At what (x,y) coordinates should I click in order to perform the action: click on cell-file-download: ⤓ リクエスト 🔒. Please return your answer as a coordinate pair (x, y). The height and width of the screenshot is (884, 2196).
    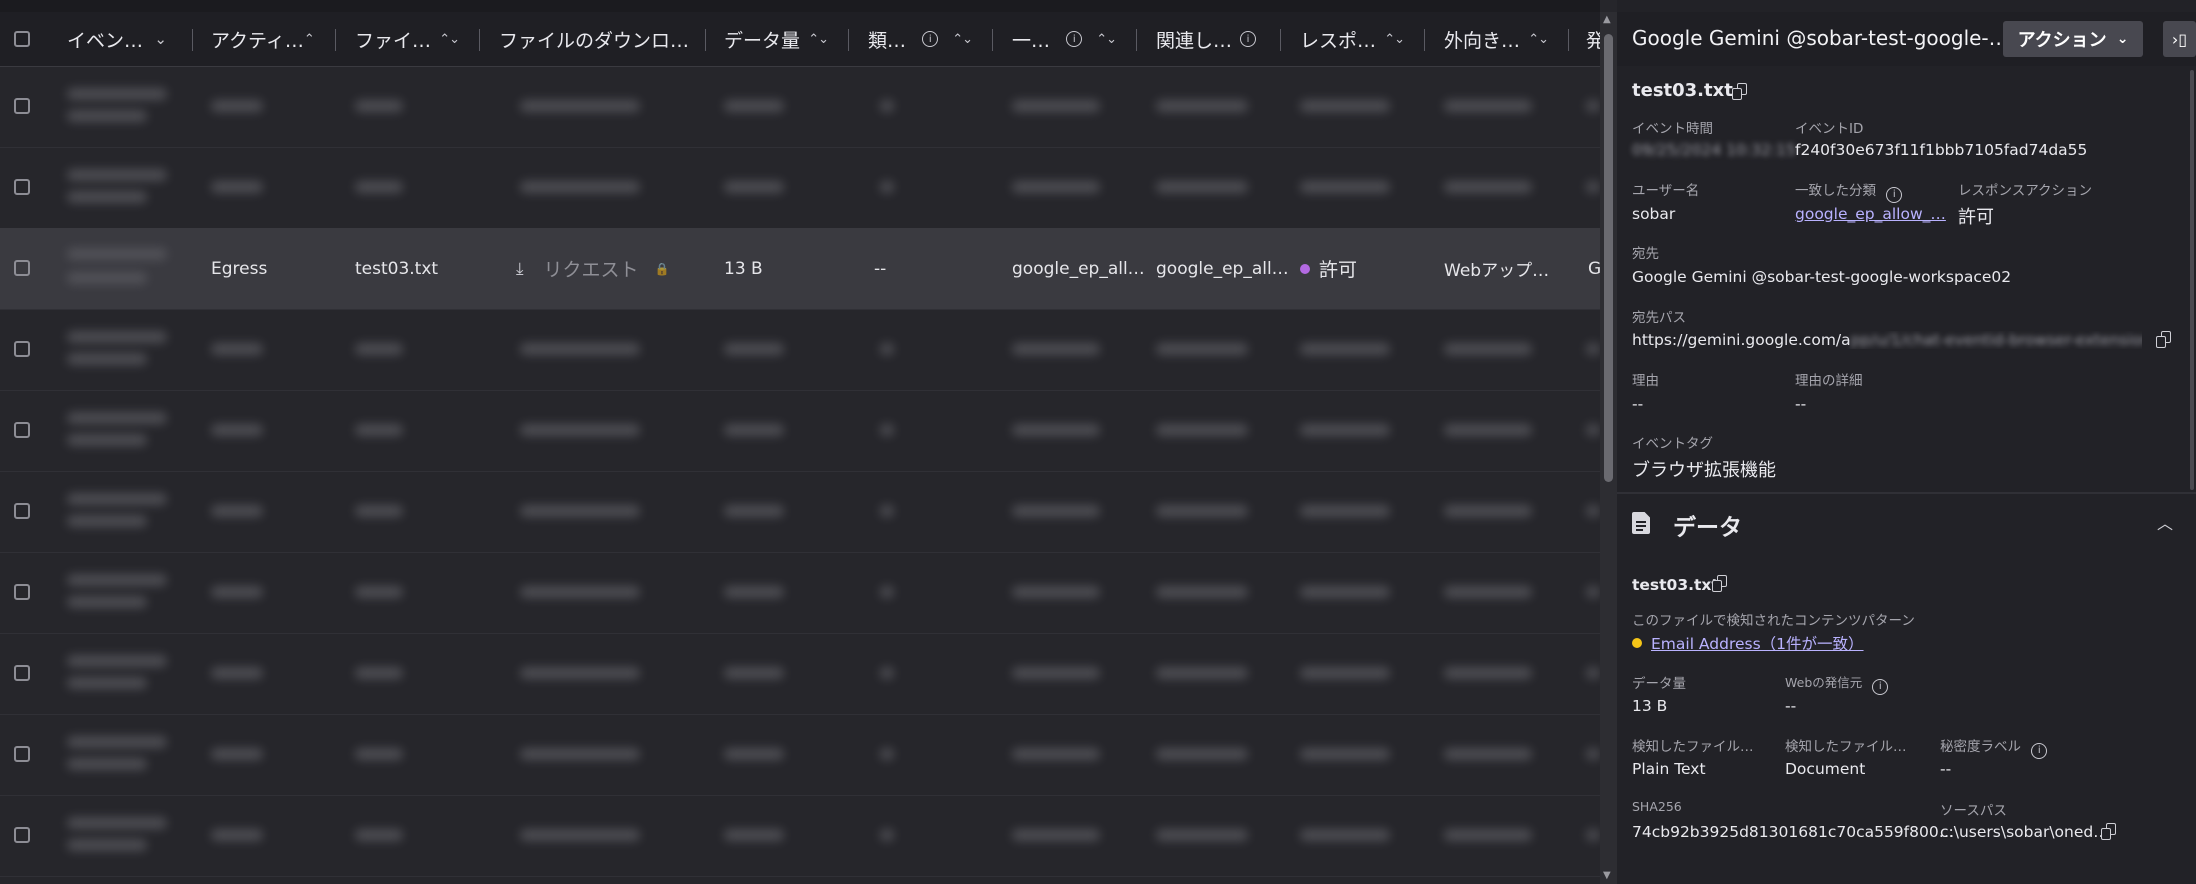
    Looking at the image, I should click on (592, 268).